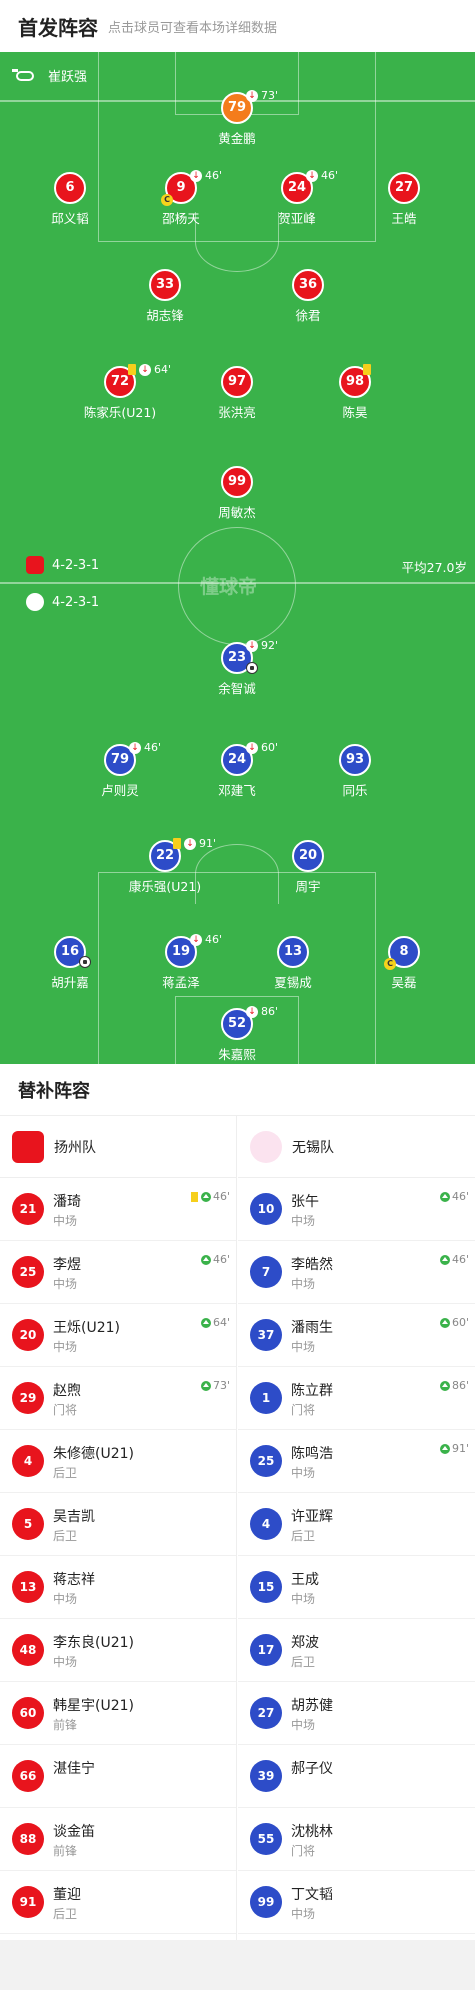 Image resolution: width=475 pixels, height=1990 pixels. I want to click on sub-player-row: 20 王烁(U21) 中场 64', so click(118, 1335).